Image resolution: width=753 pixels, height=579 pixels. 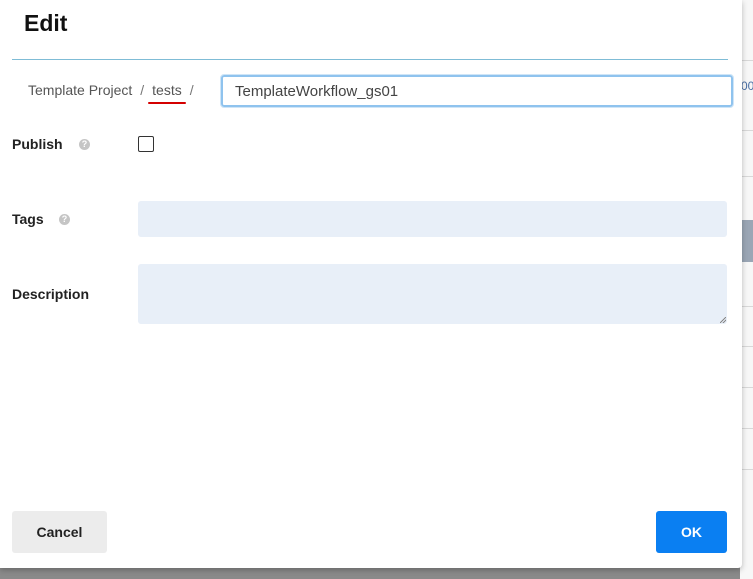 I want to click on breadcrumb-project: Template Project, so click(x=80, y=90).